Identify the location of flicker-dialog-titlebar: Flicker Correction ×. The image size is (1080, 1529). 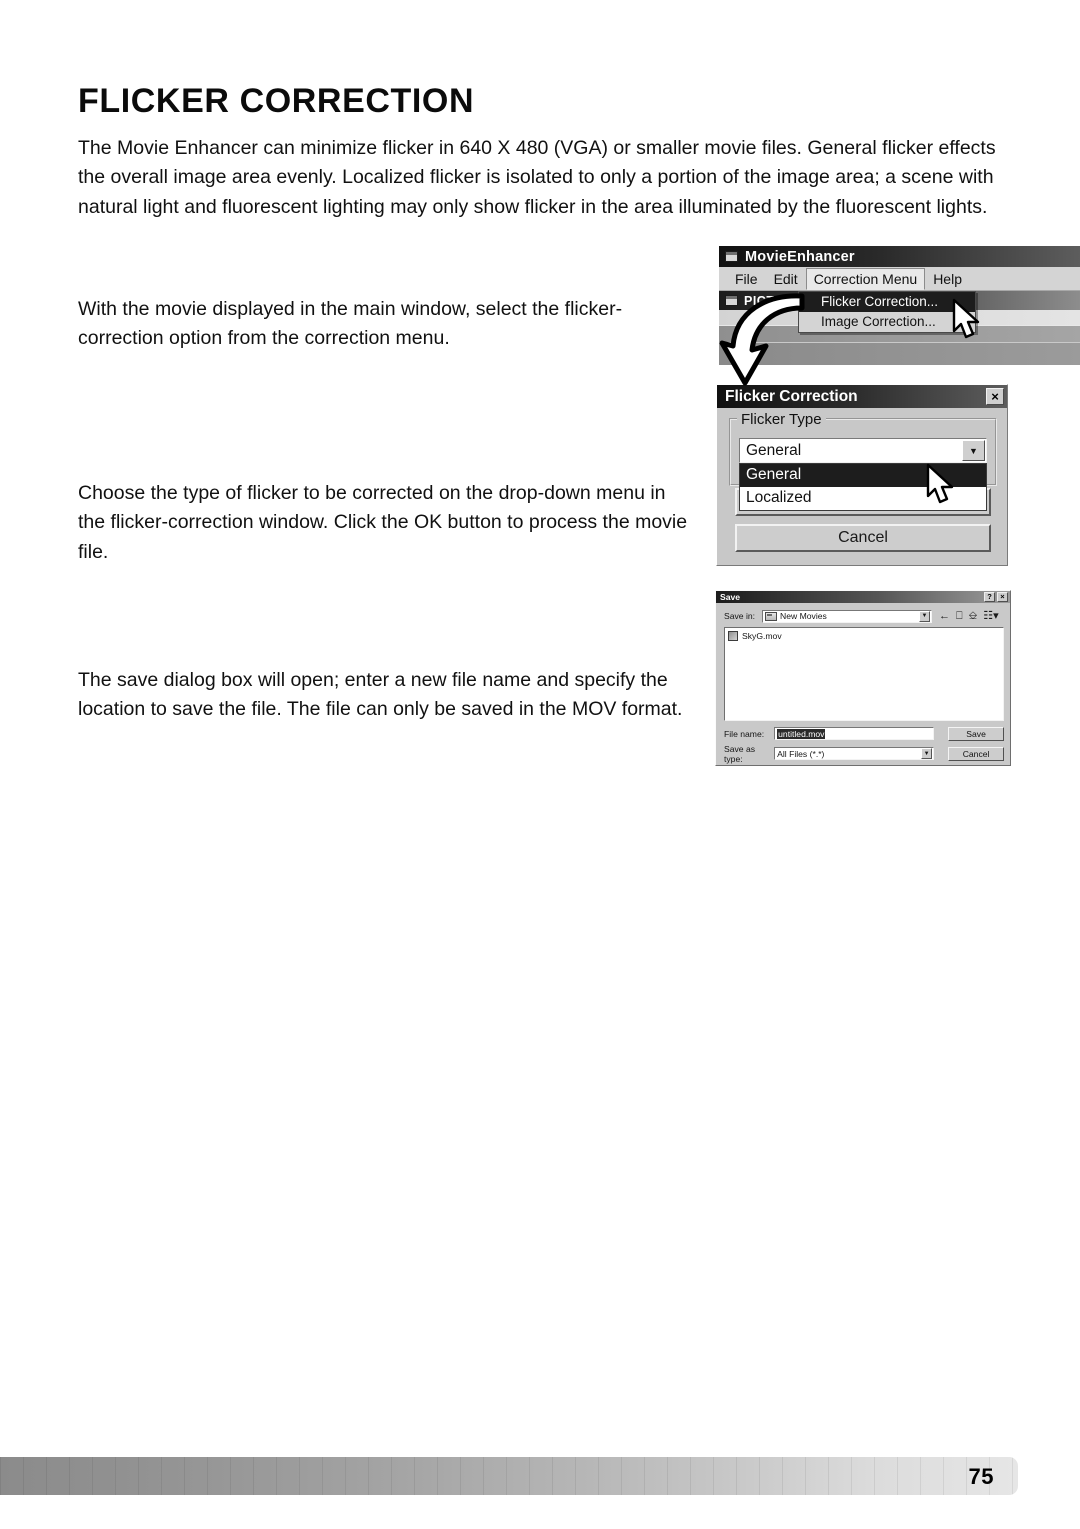
(862, 396).